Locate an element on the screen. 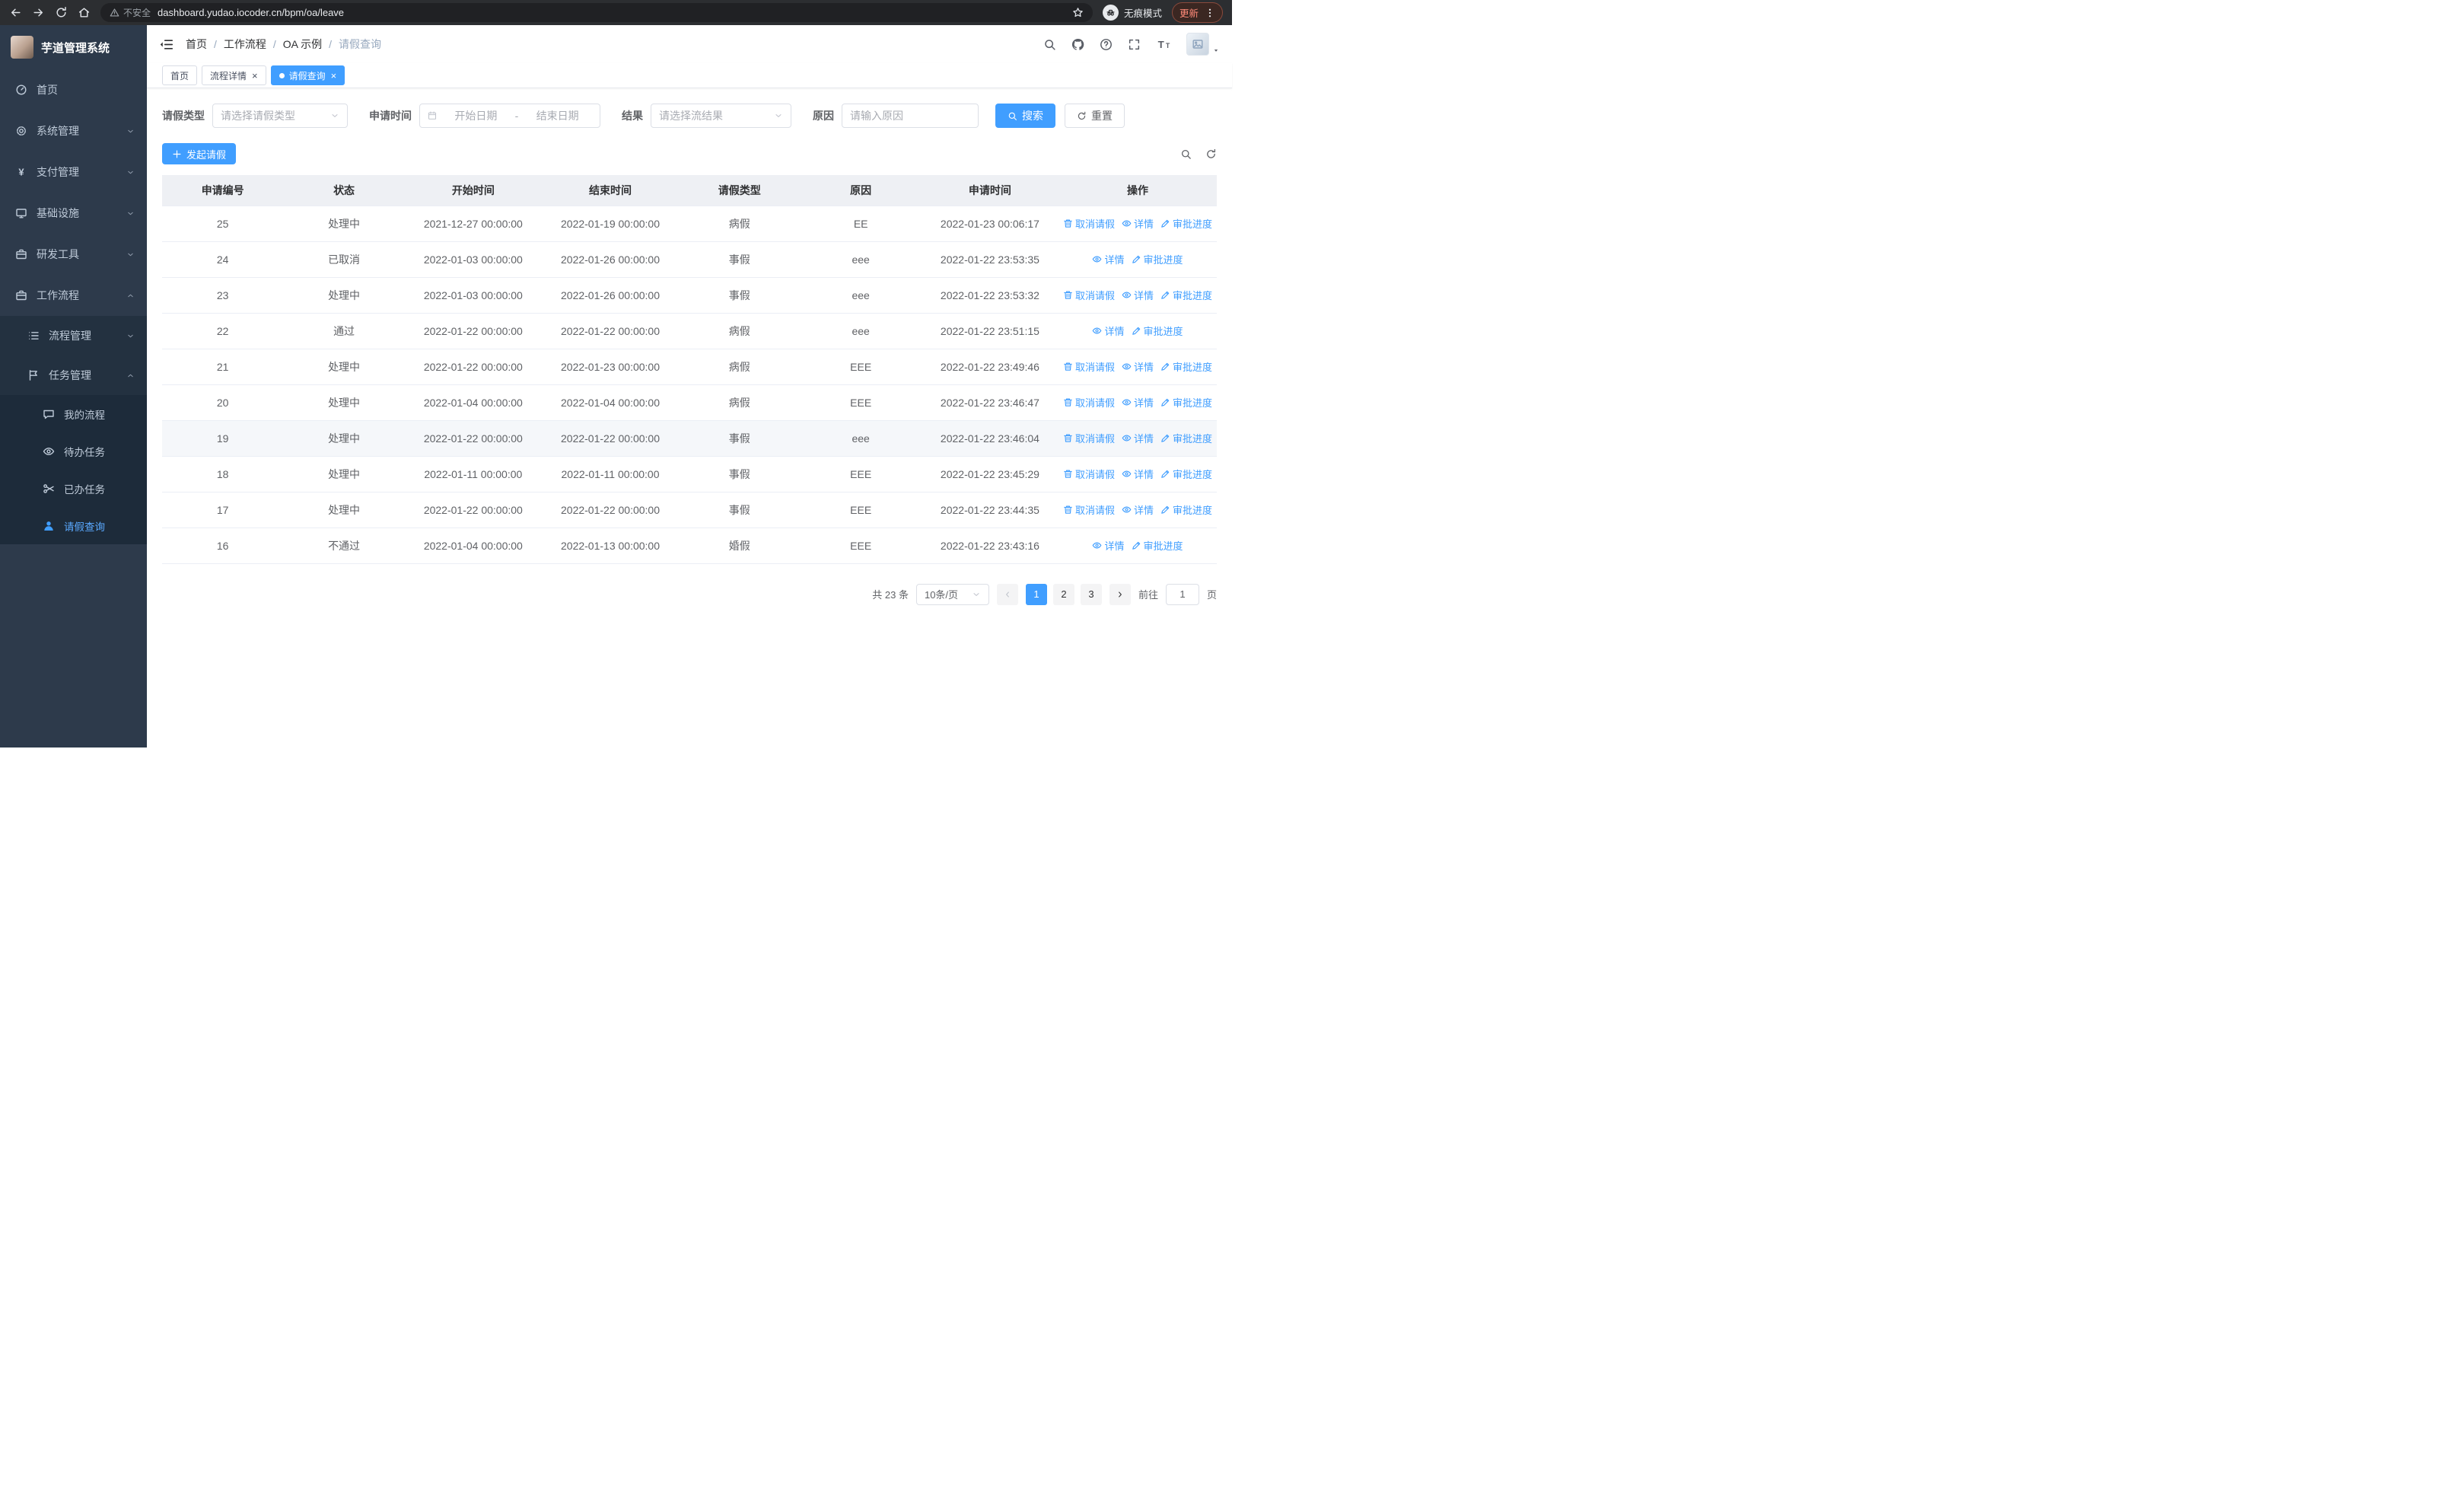 This screenshot has height=1495, width=2464. toggle-search-icon is located at coordinates (1186, 154).